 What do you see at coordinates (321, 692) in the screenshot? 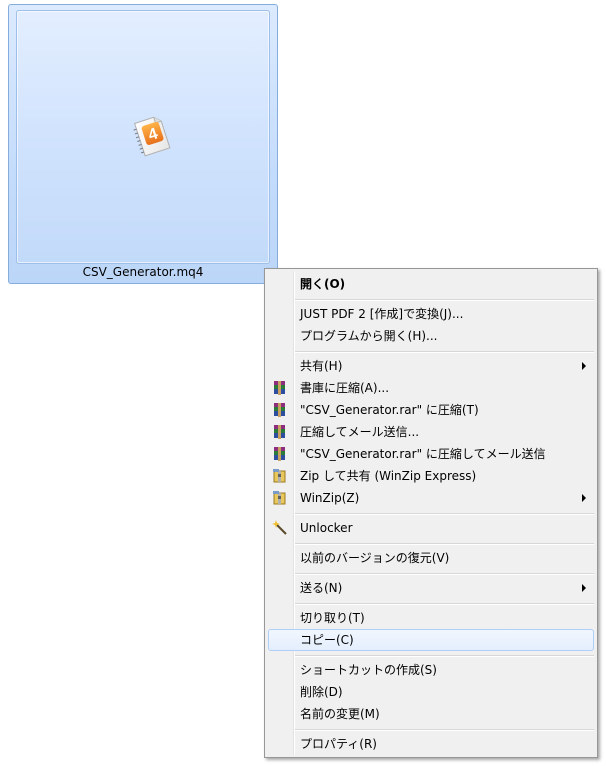
I see `menu-item-label: 削除(D)` at bounding box center [321, 692].